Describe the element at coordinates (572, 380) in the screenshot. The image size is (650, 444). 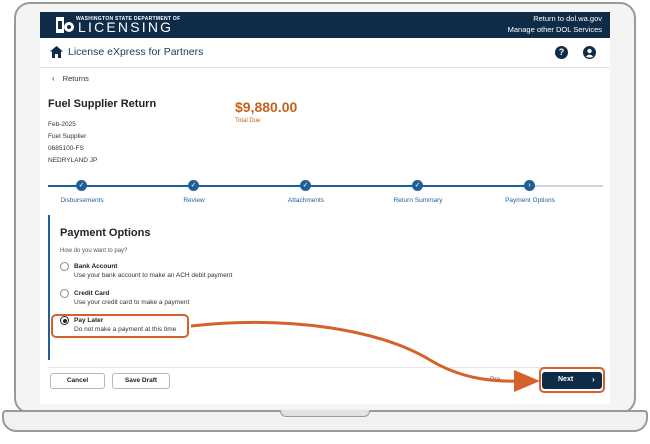
I see `next-button-highlight` at that location.